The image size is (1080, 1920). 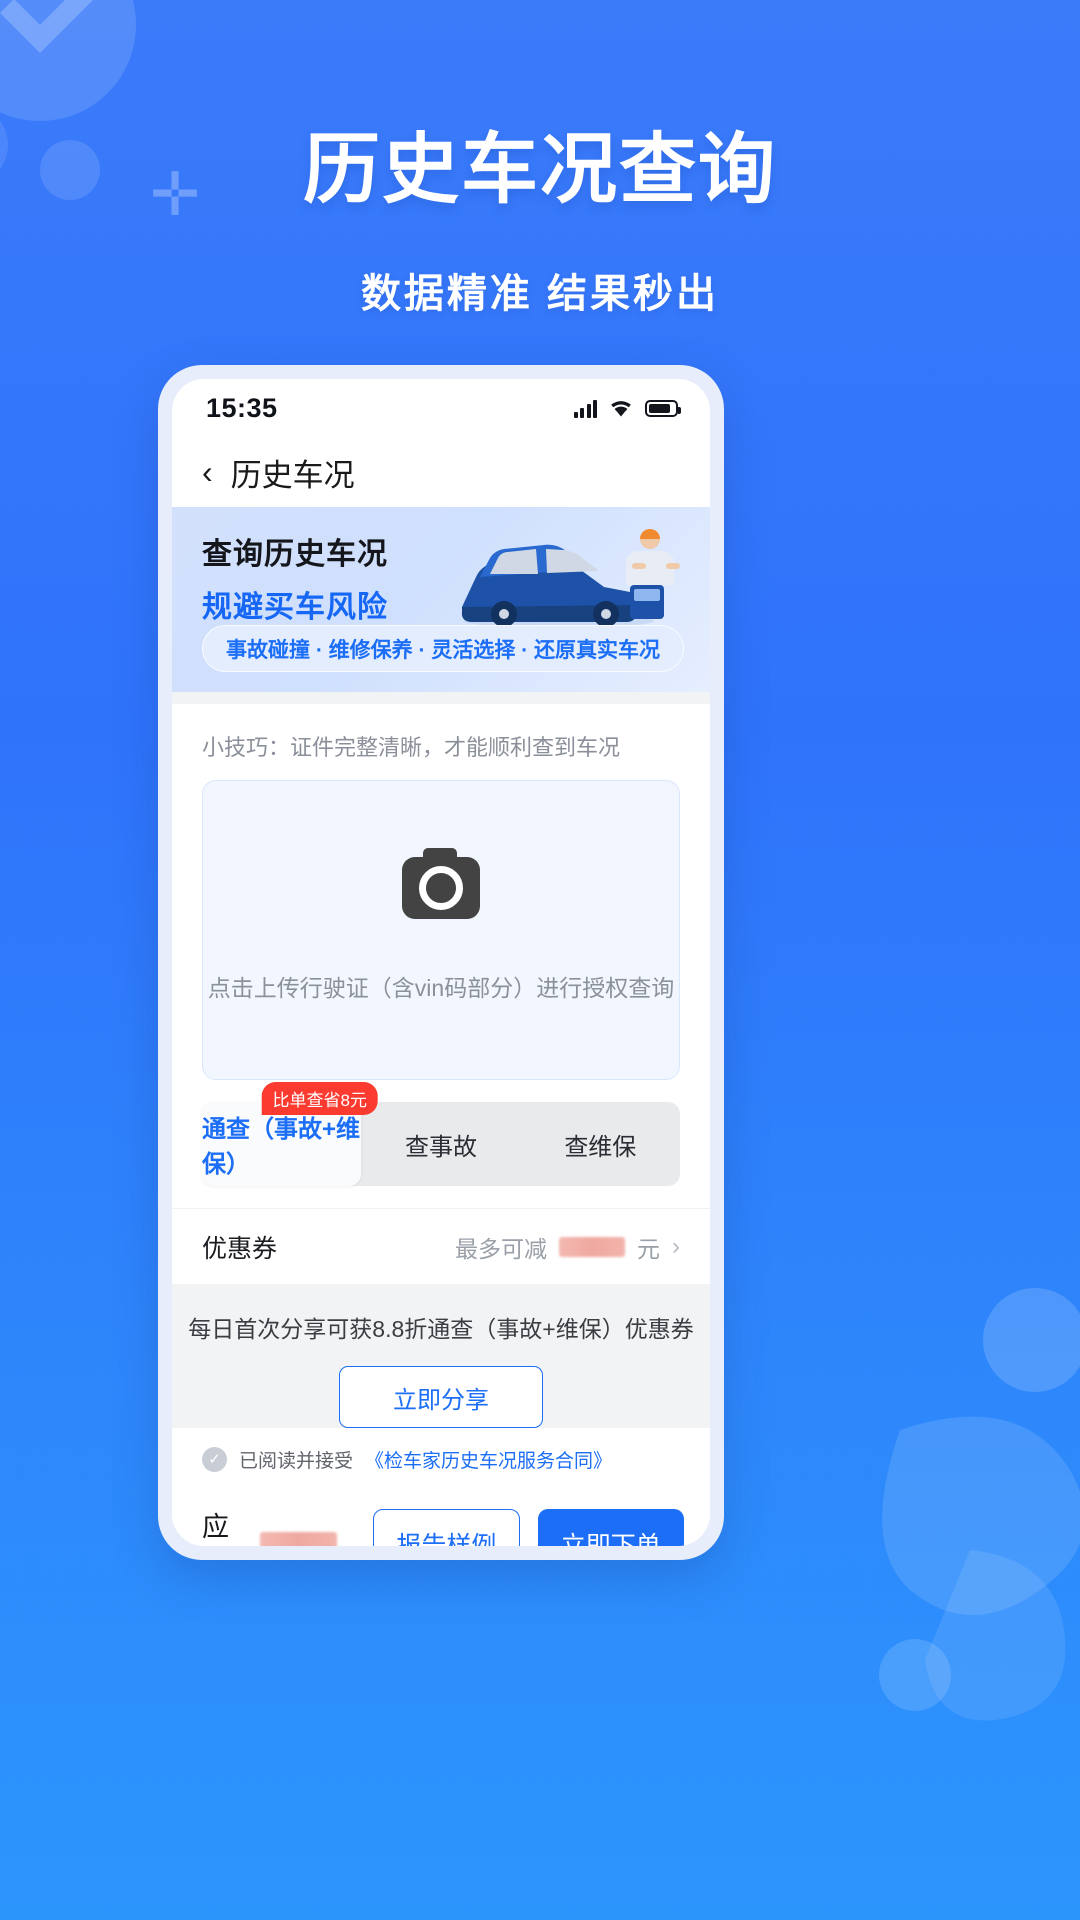 I want to click on status-bar: 15:35, so click(x=441, y=408).